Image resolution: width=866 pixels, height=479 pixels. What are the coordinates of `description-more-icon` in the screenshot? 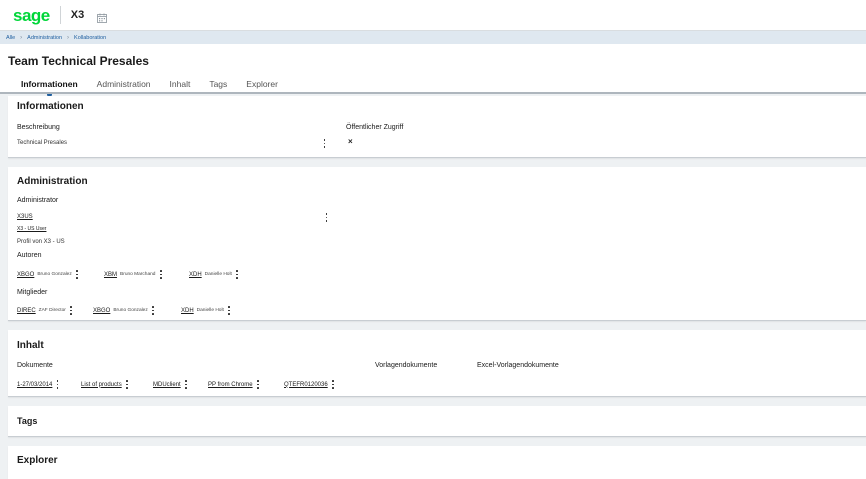 It's located at (324, 143).